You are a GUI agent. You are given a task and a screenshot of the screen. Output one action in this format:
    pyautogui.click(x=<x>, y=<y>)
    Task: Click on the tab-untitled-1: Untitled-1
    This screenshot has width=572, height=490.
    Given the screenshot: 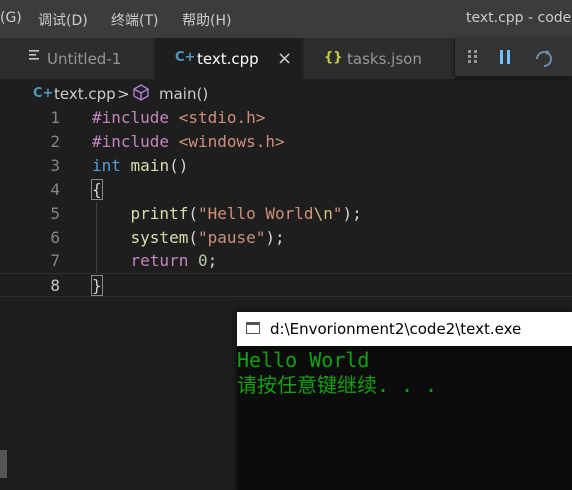 What is the action you would take?
    pyautogui.click(x=77, y=58)
    